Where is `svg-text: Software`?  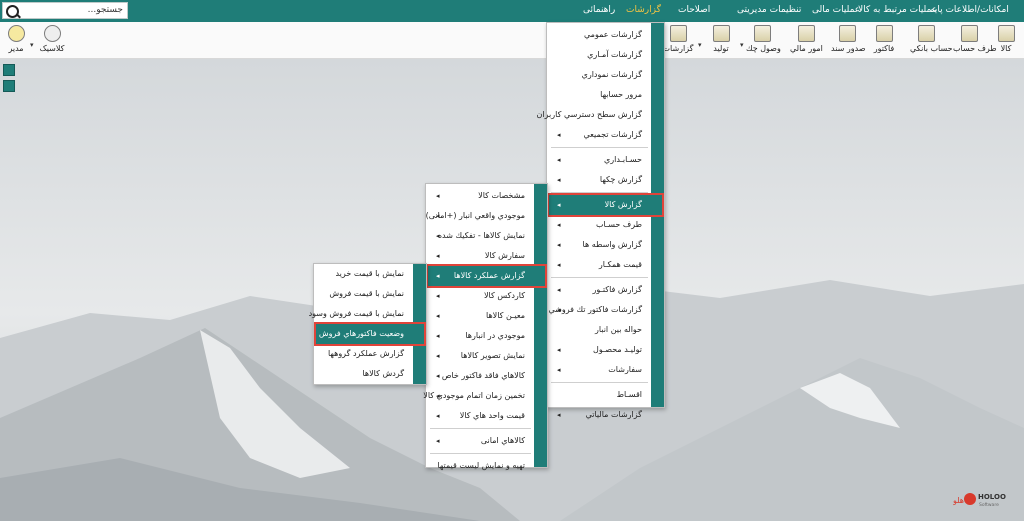
svg-text: Software is located at coordinates (989, 505).